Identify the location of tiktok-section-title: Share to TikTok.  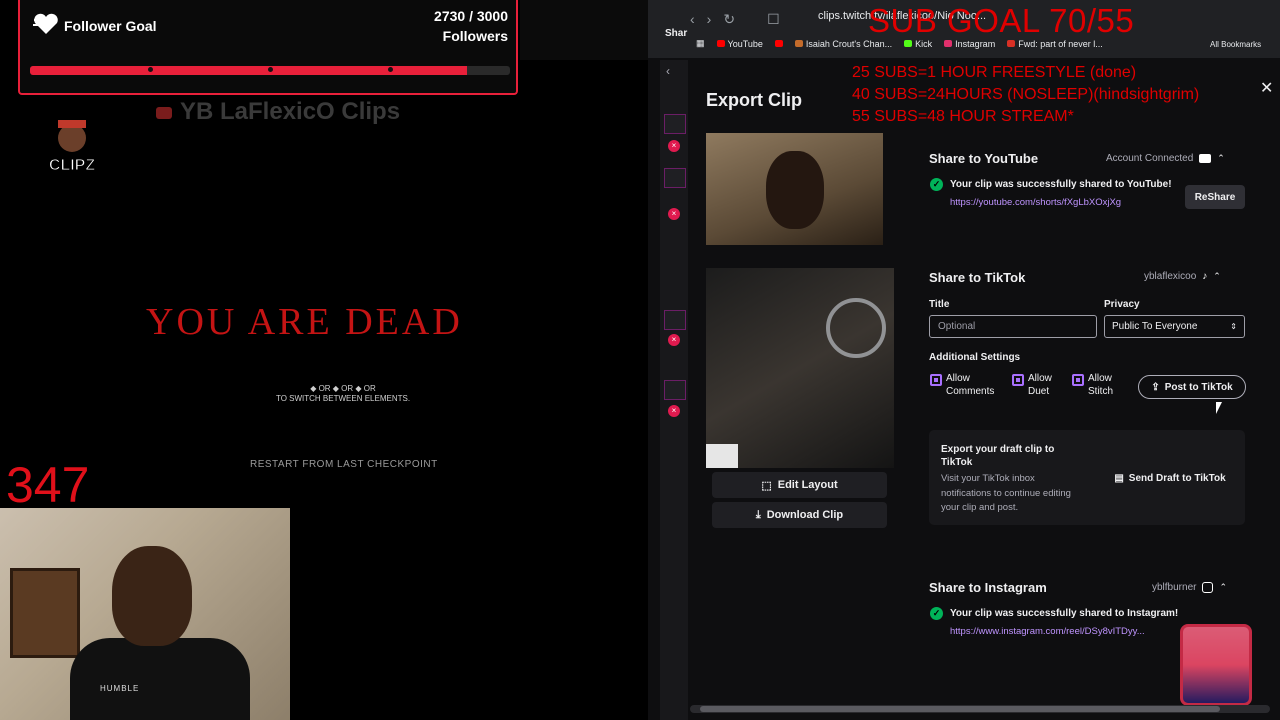
(977, 277).